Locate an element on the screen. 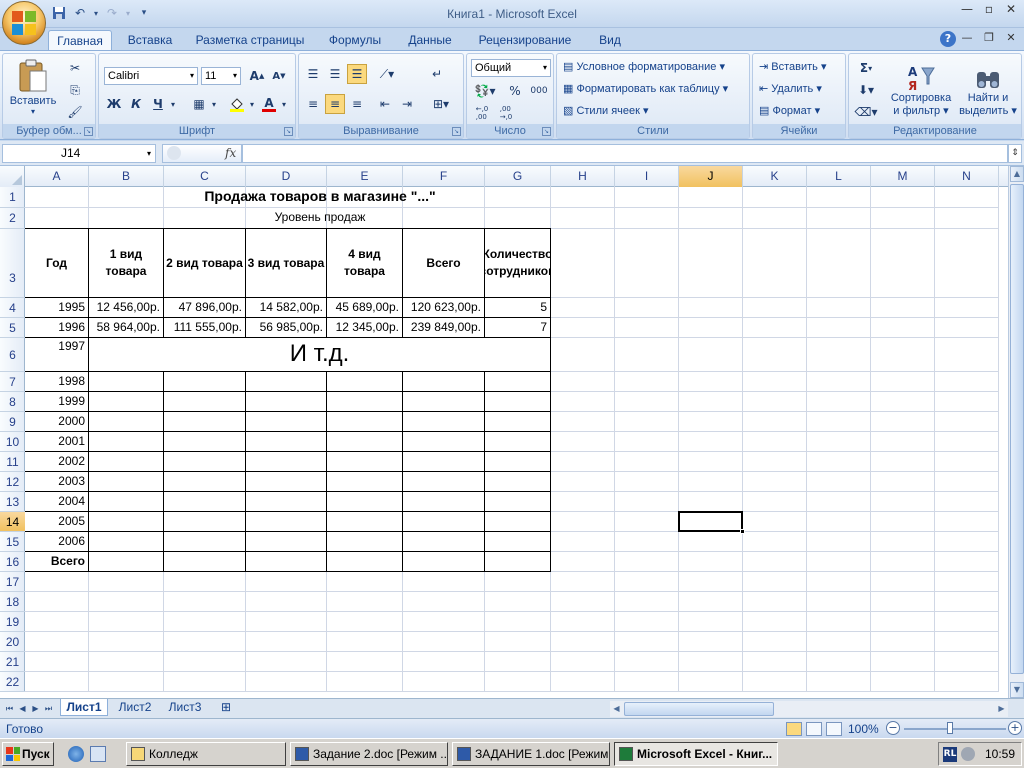  select-all-button is located at coordinates (12, 176).